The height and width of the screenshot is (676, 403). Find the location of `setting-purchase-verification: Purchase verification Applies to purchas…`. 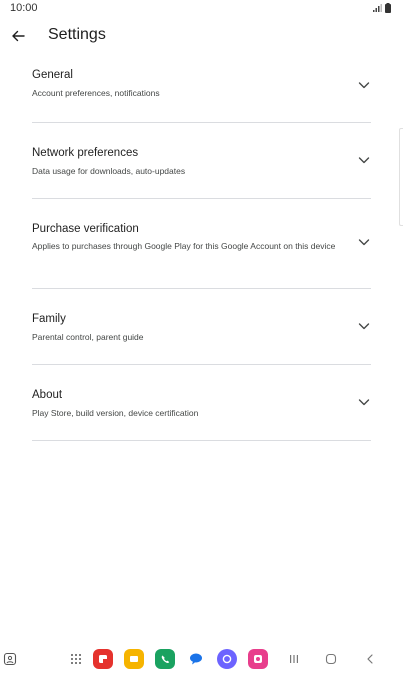

setting-purchase-verification: Purchase verification Applies to purchas… is located at coordinates (201, 244).